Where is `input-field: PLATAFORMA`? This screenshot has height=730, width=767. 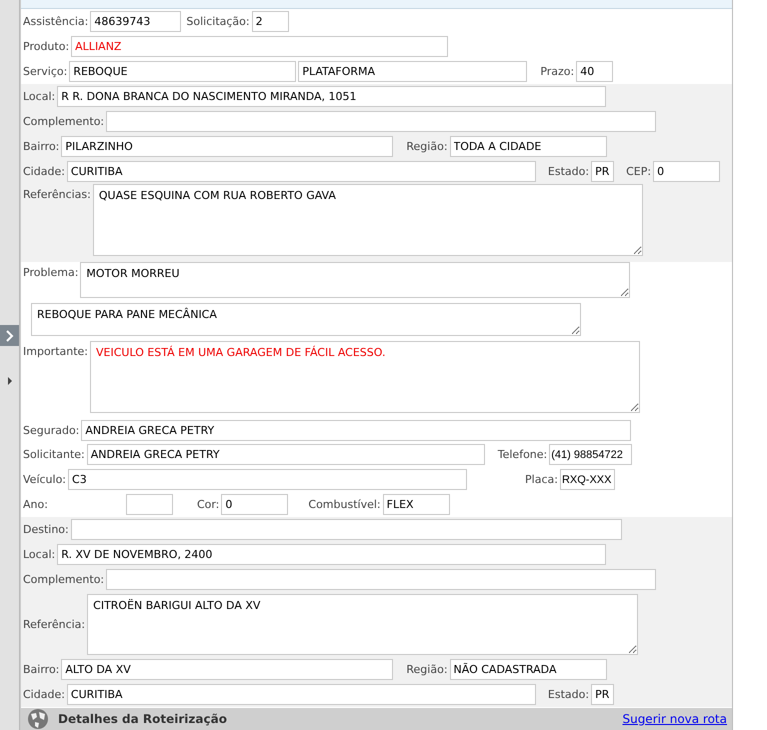 input-field: PLATAFORMA is located at coordinates (413, 71).